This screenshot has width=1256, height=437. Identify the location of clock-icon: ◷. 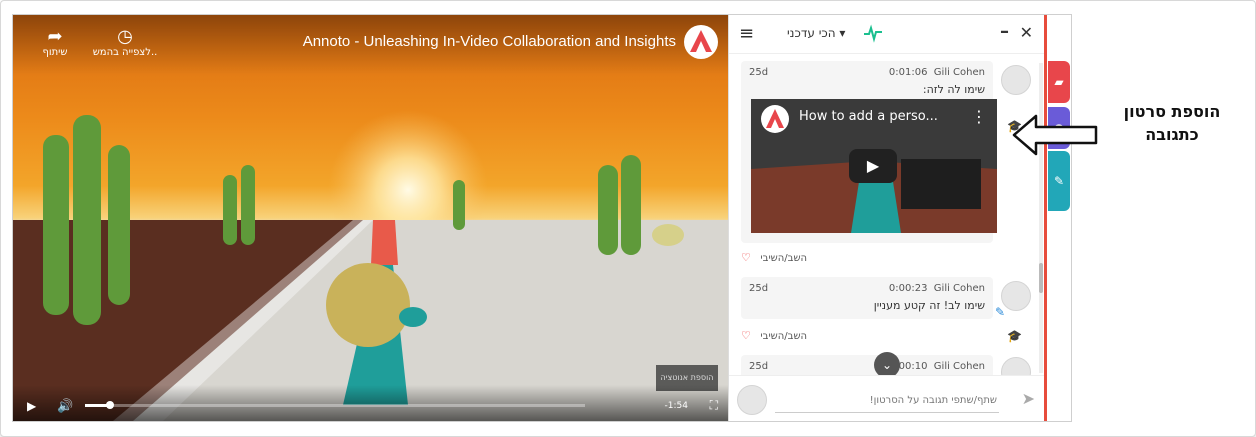
(125, 36).